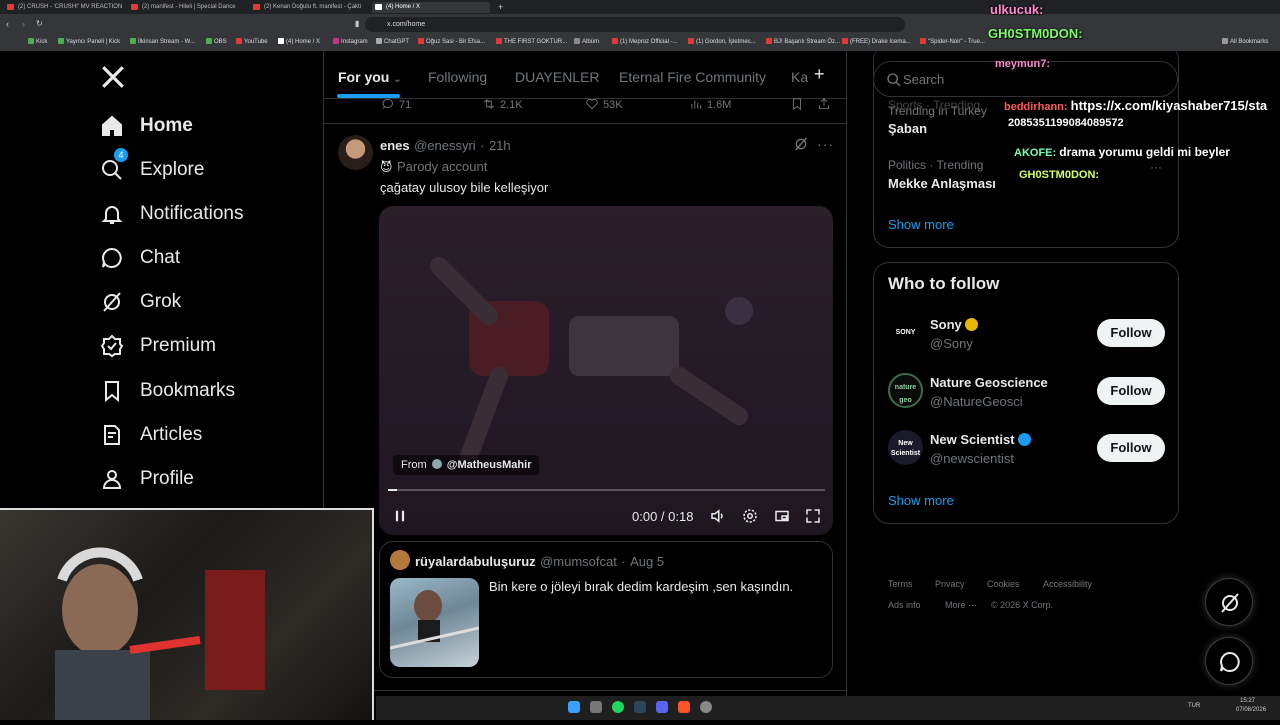  What do you see at coordinates (750, 516) in the screenshot?
I see `settings-button` at bounding box center [750, 516].